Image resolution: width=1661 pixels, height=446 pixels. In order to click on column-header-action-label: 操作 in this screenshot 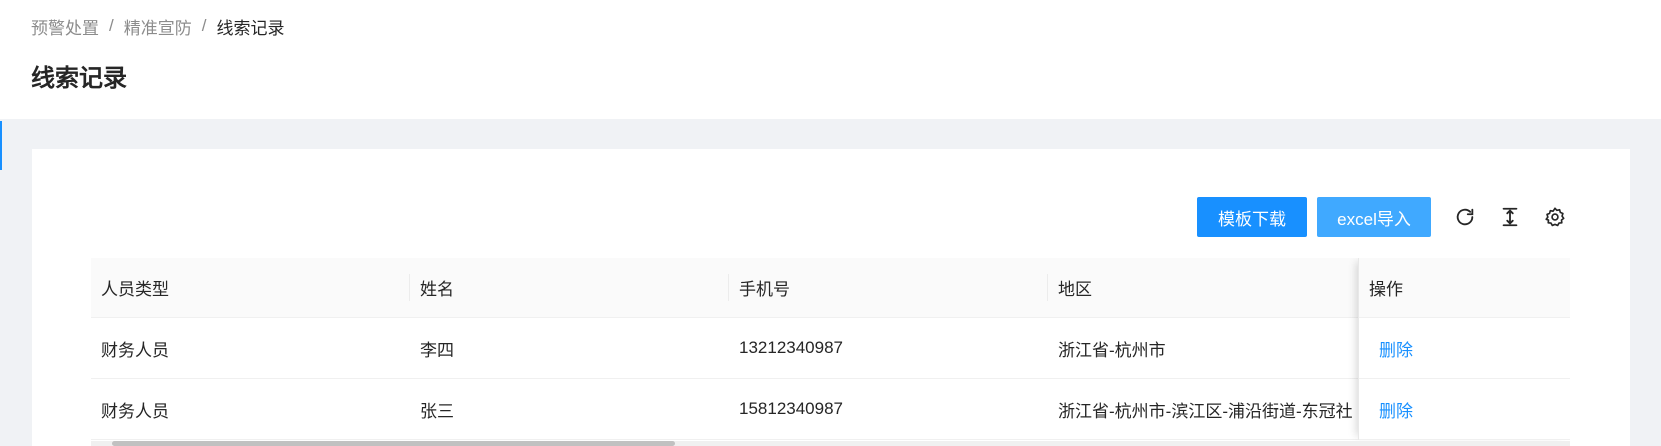, I will do `click(1386, 289)`.